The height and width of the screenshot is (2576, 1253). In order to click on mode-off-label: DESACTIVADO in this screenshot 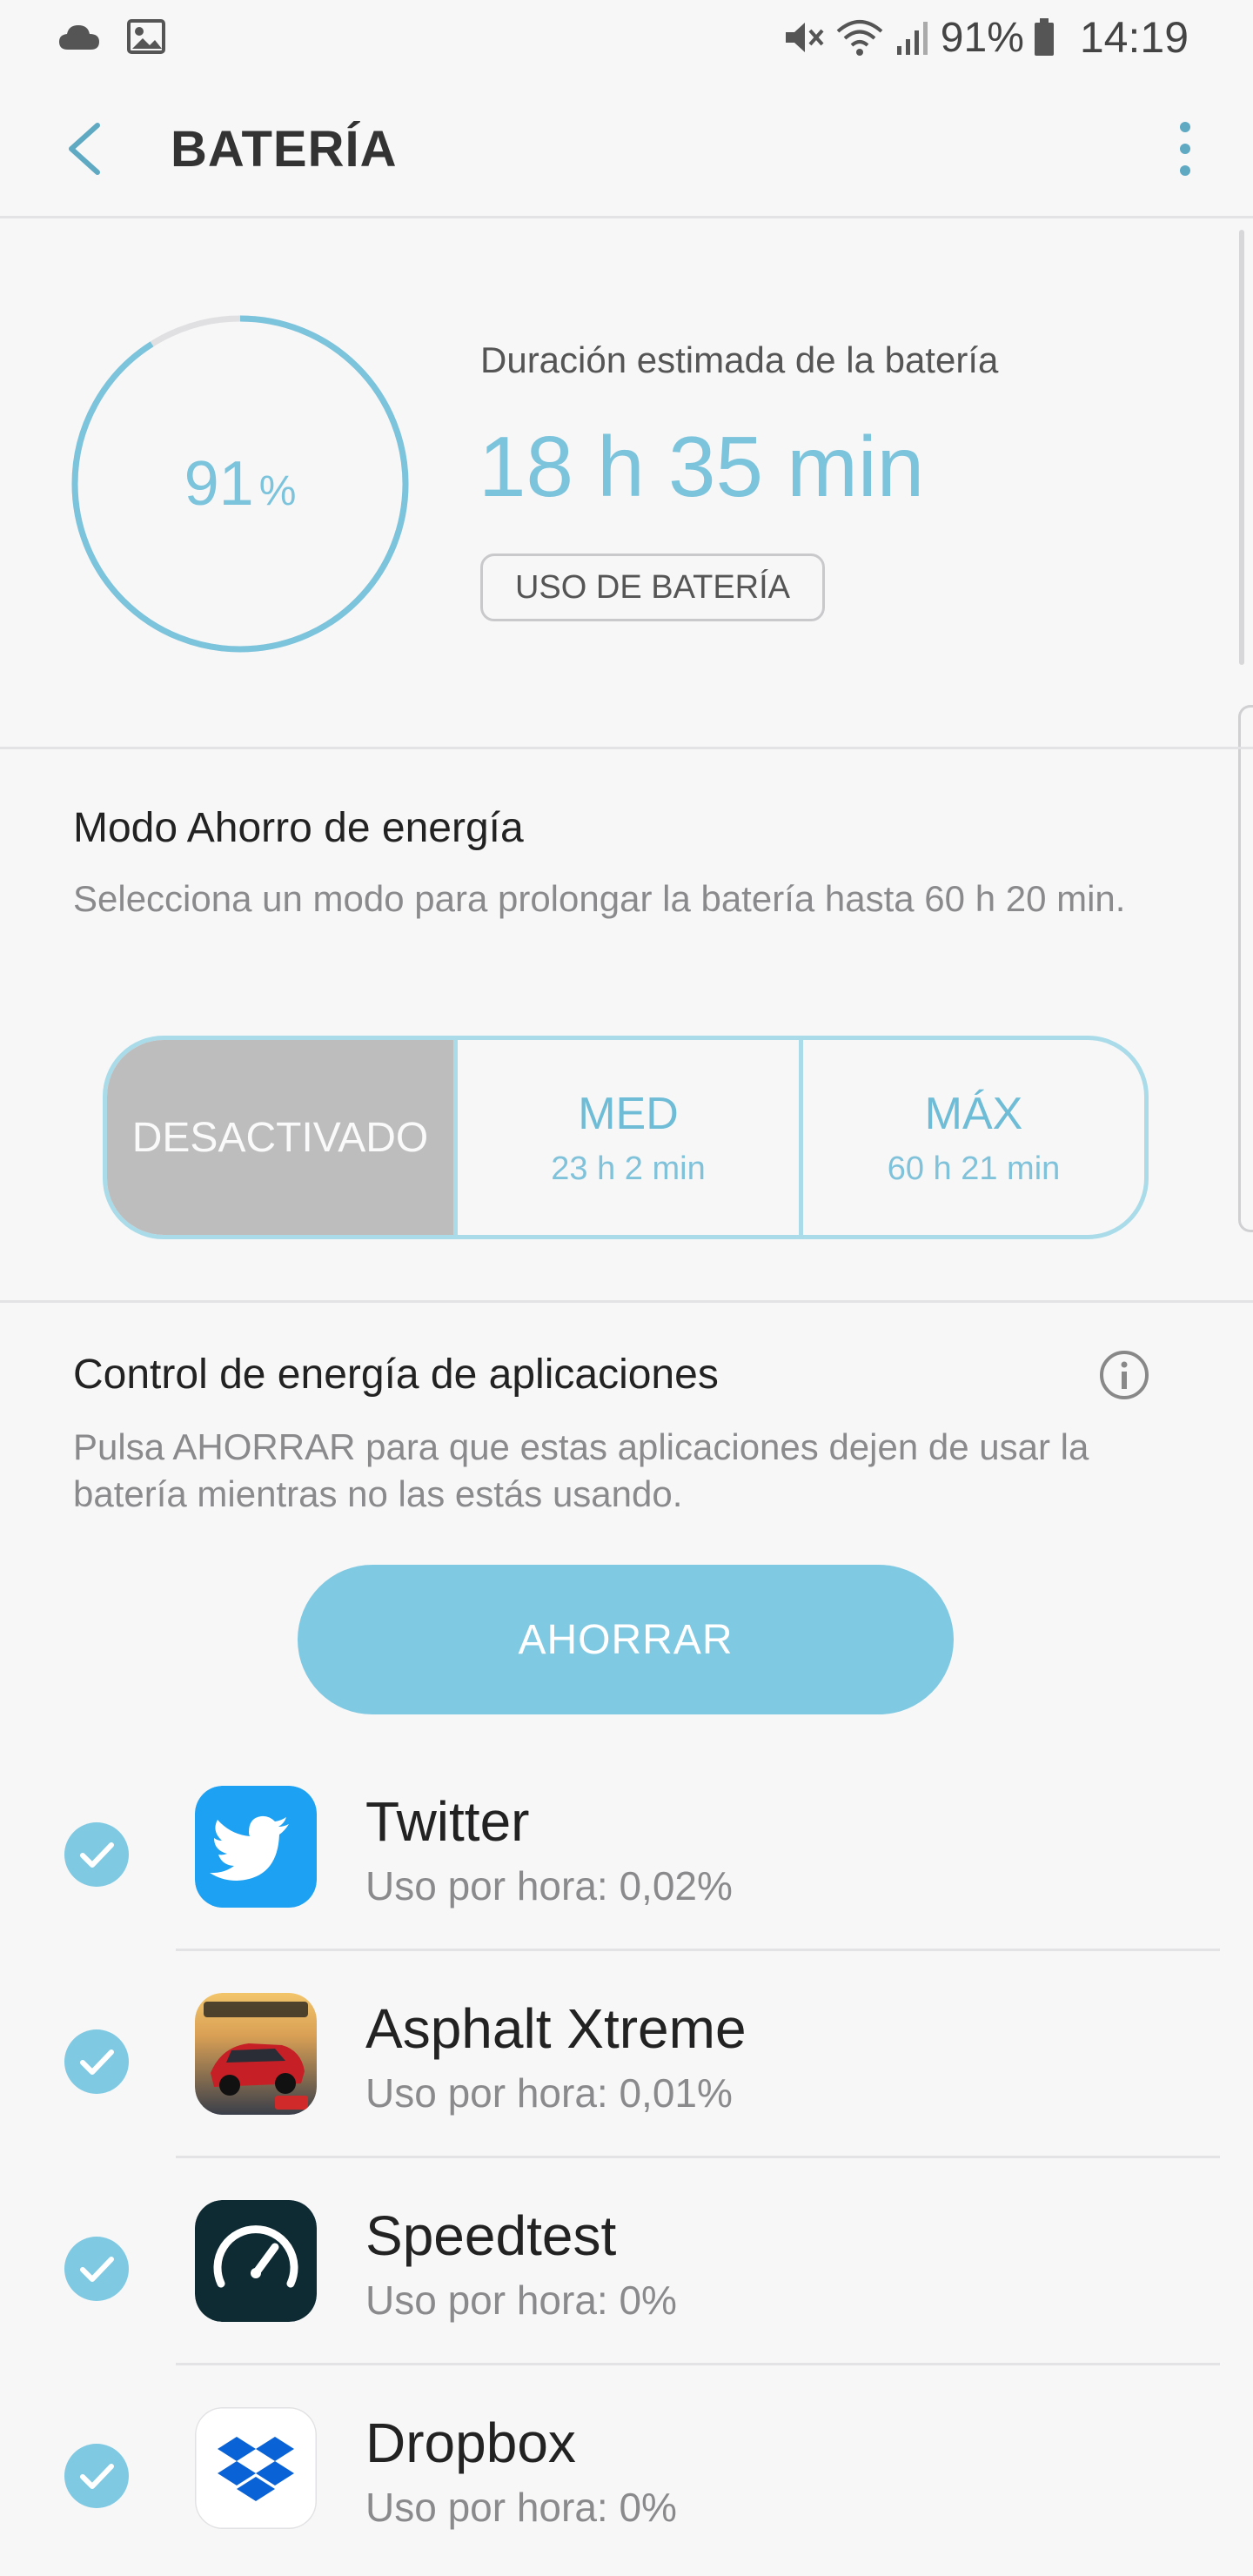, I will do `click(280, 1137)`.